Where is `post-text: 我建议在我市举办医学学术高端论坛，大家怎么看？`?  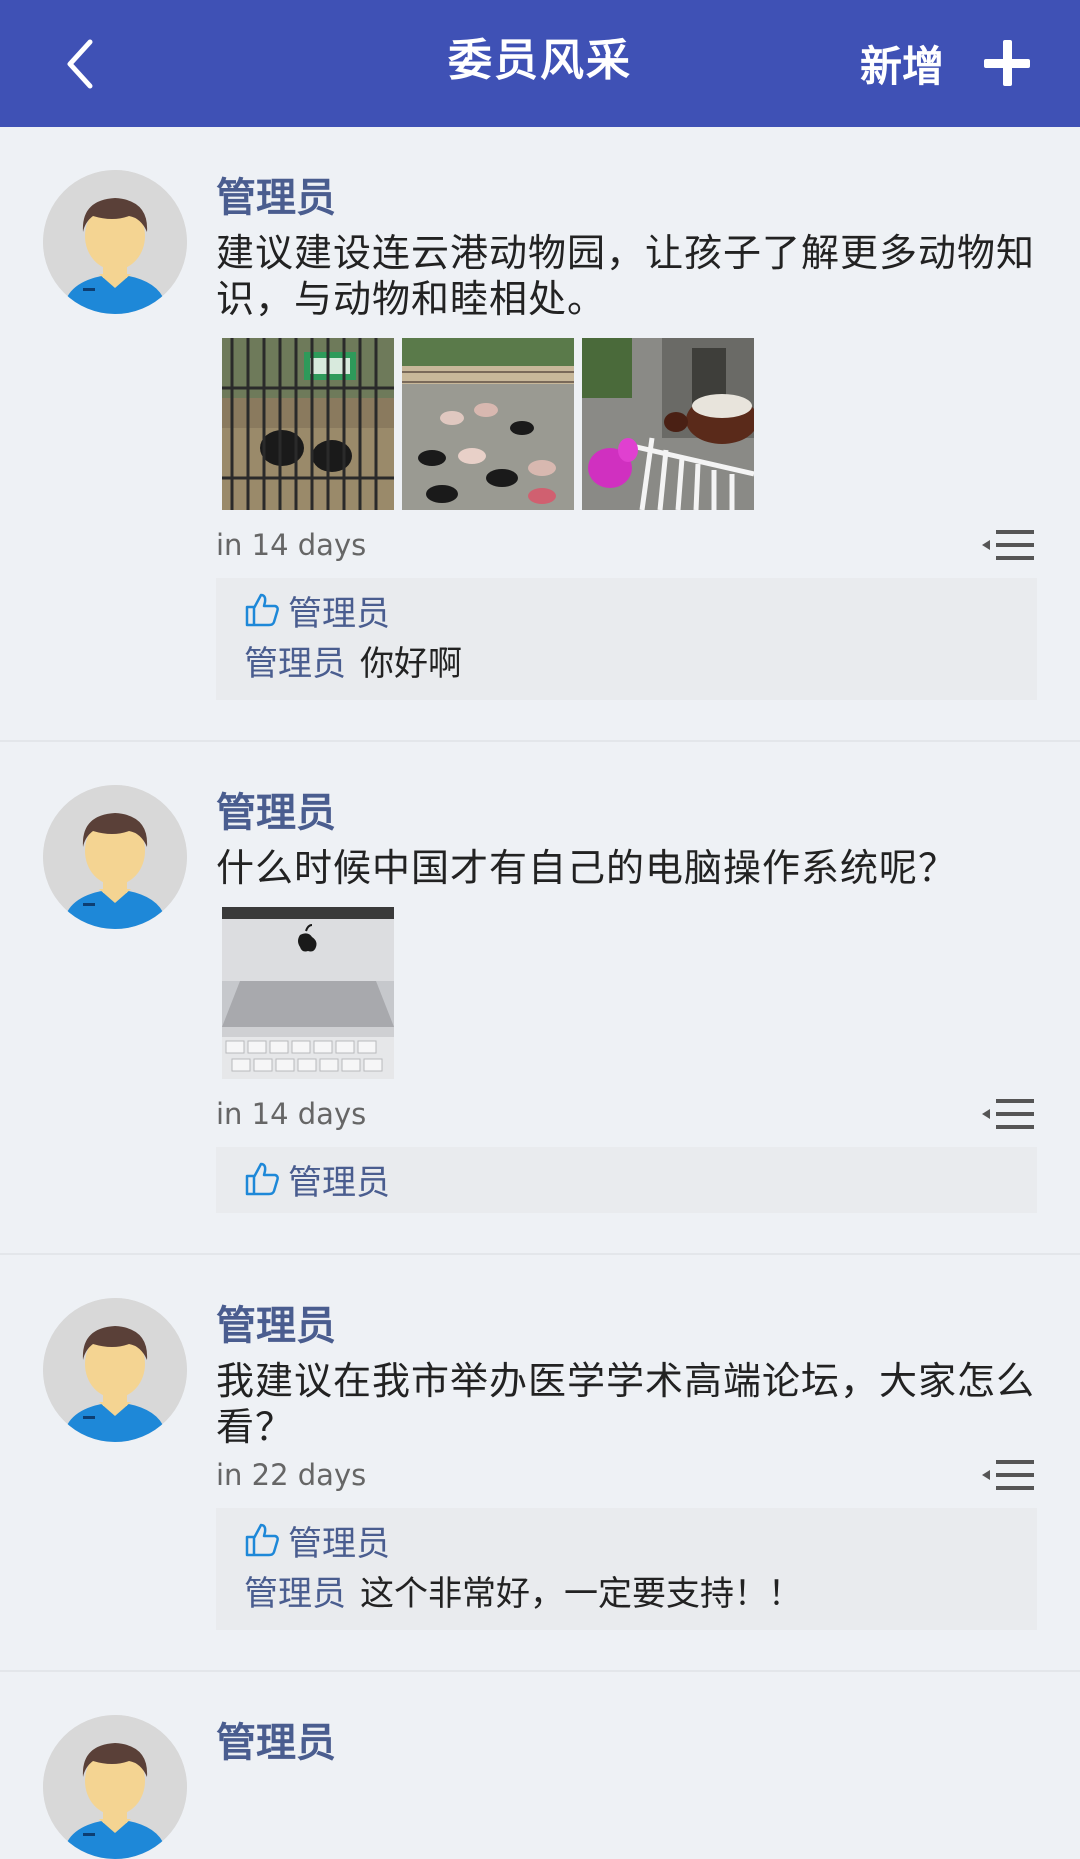 post-text: 我建议在我市举办医学学术高端论坛，大家怎么看？ is located at coordinates (626, 1404).